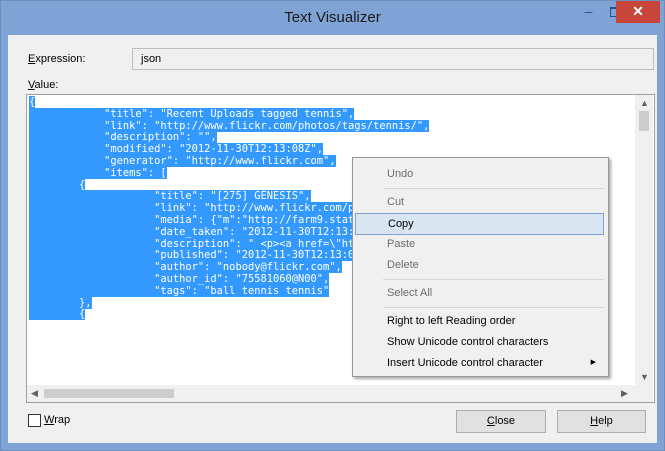 The image size is (665, 451). I want to click on scroll-down-icon: ▼, so click(644, 377).